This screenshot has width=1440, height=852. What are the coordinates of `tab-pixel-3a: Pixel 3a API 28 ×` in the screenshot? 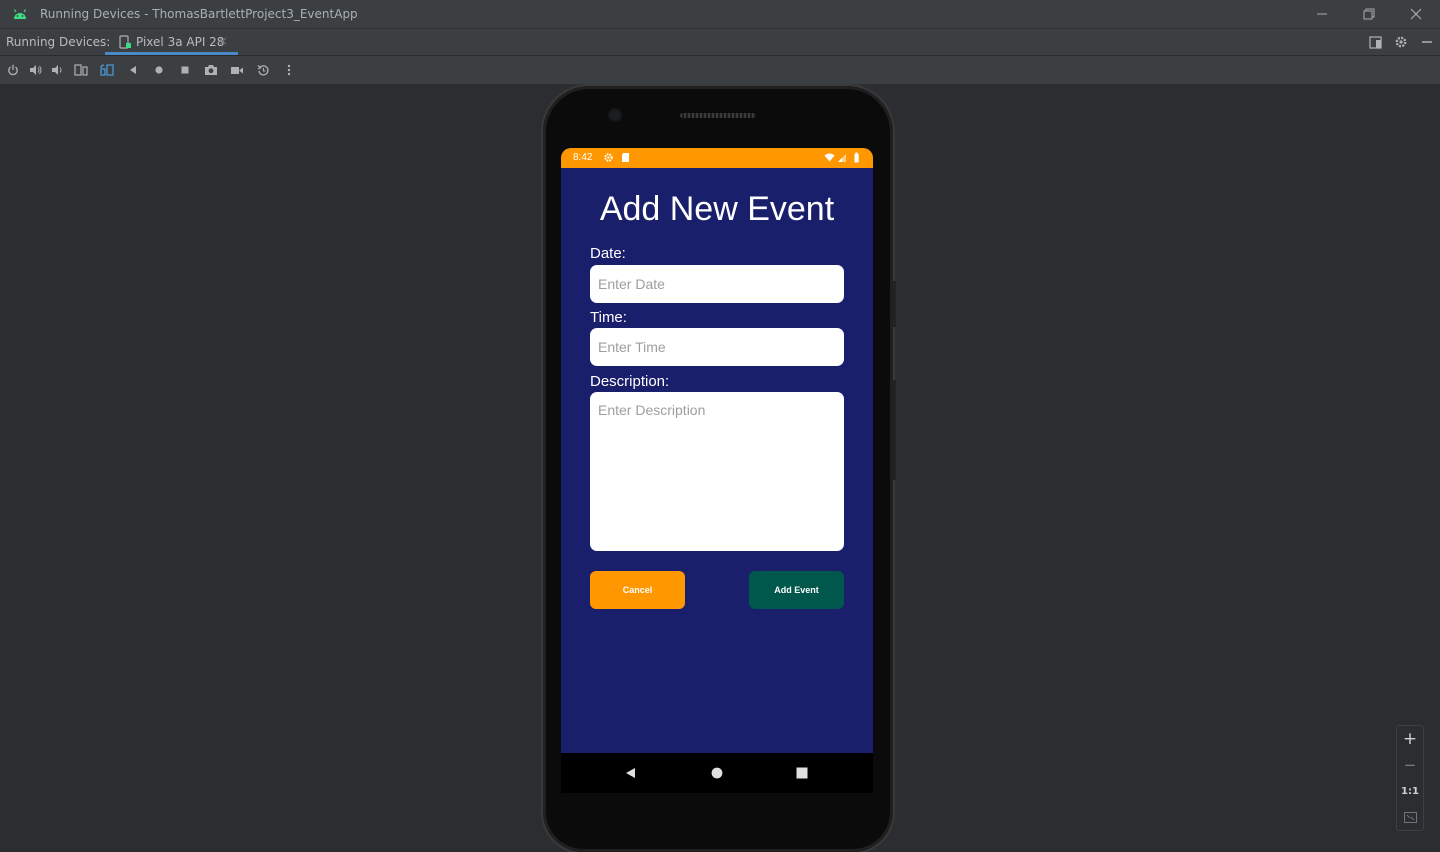 It's located at (171, 42).